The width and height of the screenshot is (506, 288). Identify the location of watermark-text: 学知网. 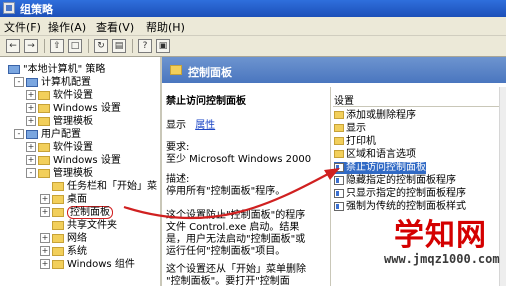
(440, 235).